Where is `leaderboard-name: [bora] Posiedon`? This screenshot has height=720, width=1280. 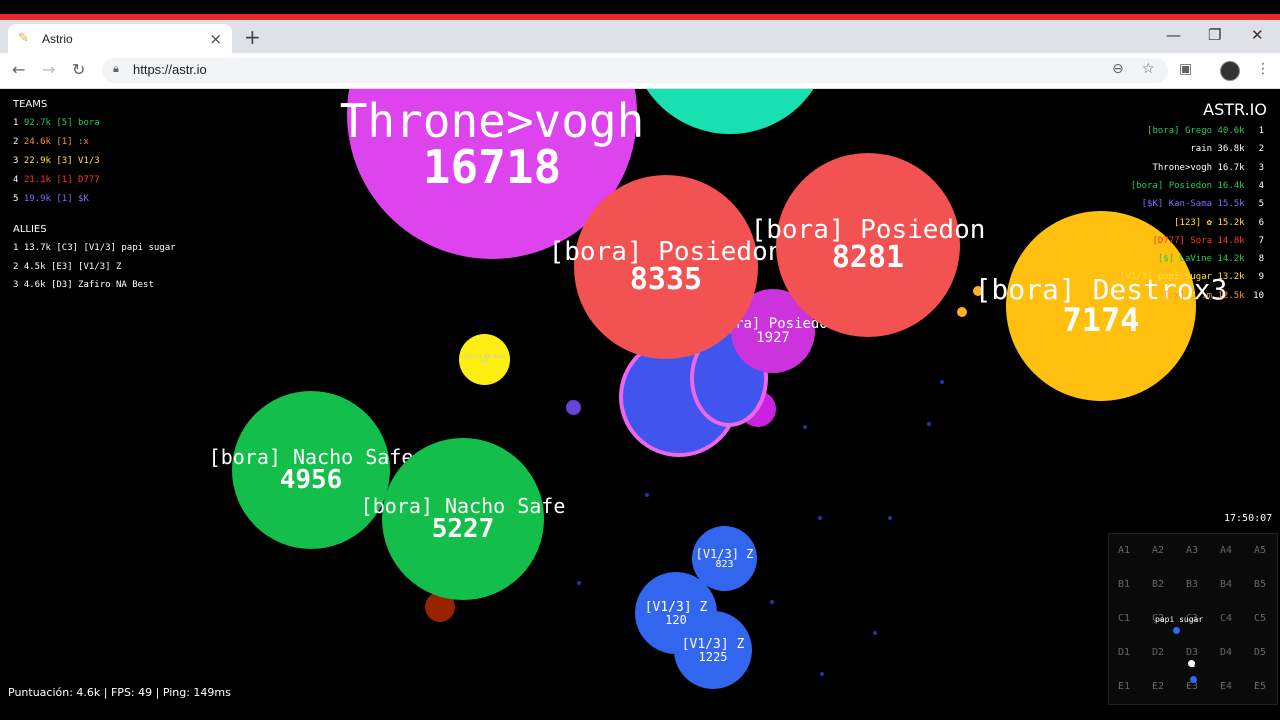 leaderboard-name: [bora] Posiedon is located at coordinates (1174, 185).